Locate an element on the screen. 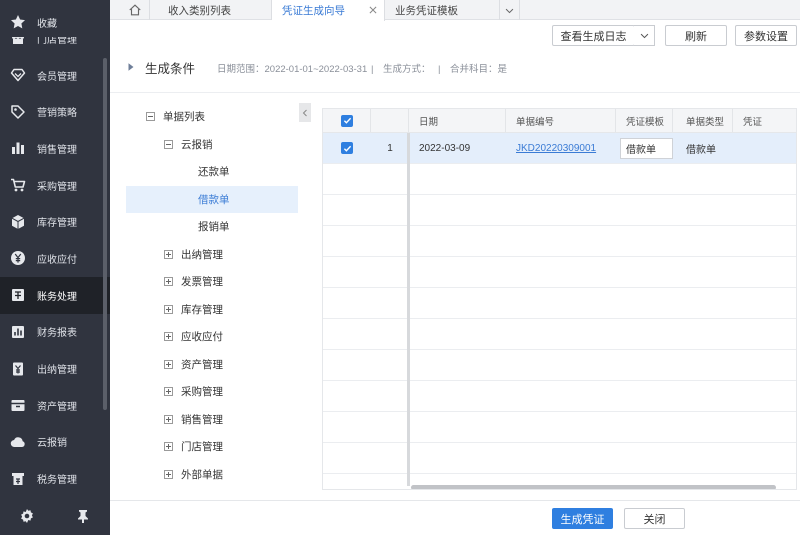 The height and width of the screenshot is (535, 800). tree-node-label: 外部单据 is located at coordinates (202, 474).